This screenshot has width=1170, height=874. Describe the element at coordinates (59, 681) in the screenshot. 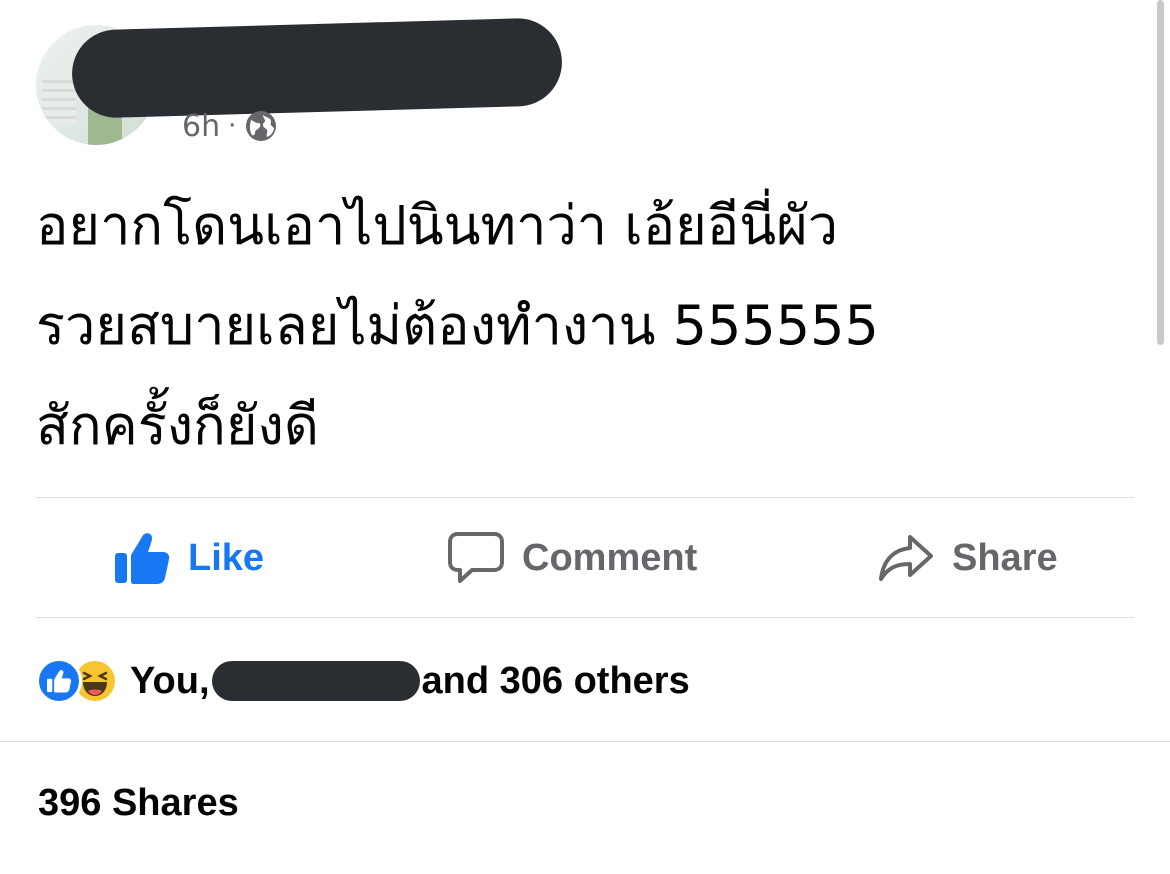

I see `like-reaction-icon` at that location.